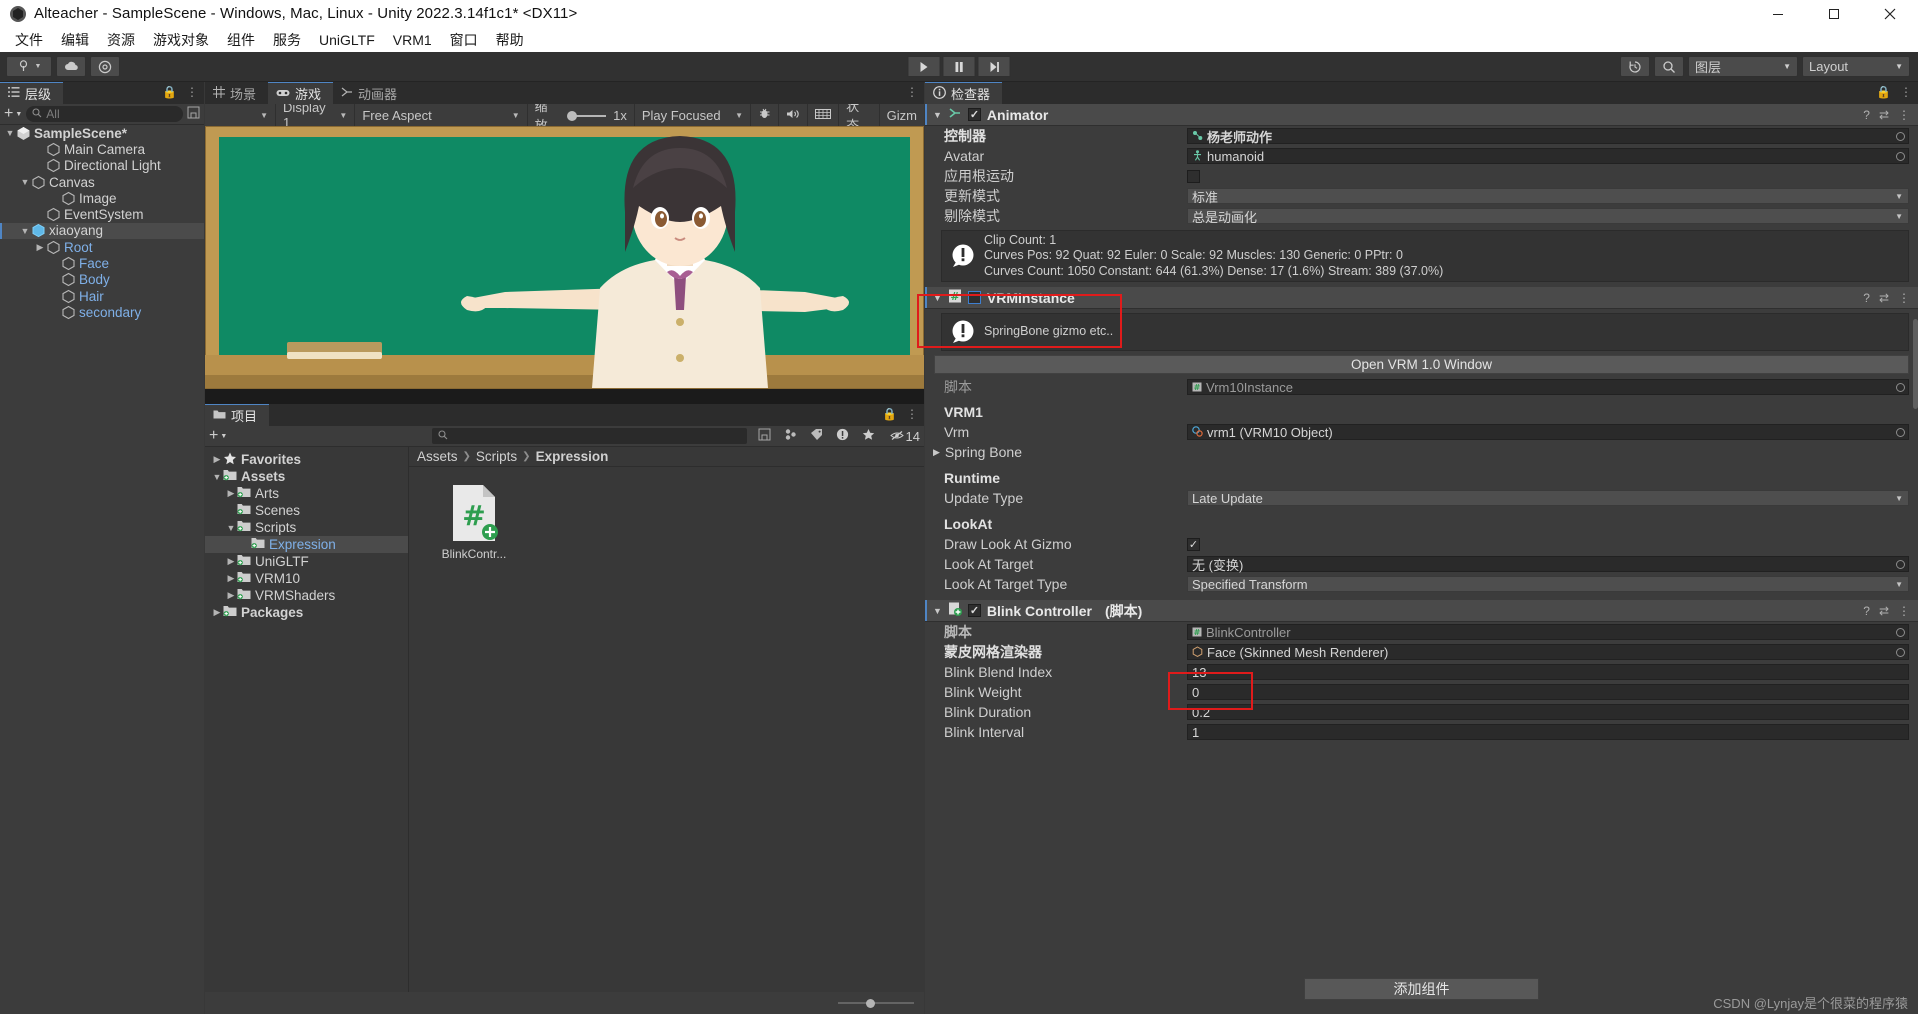 This screenshot has height=1014, width=1918. I want to click on property-field-controller: 杨老师动作, so click(1548, 136).